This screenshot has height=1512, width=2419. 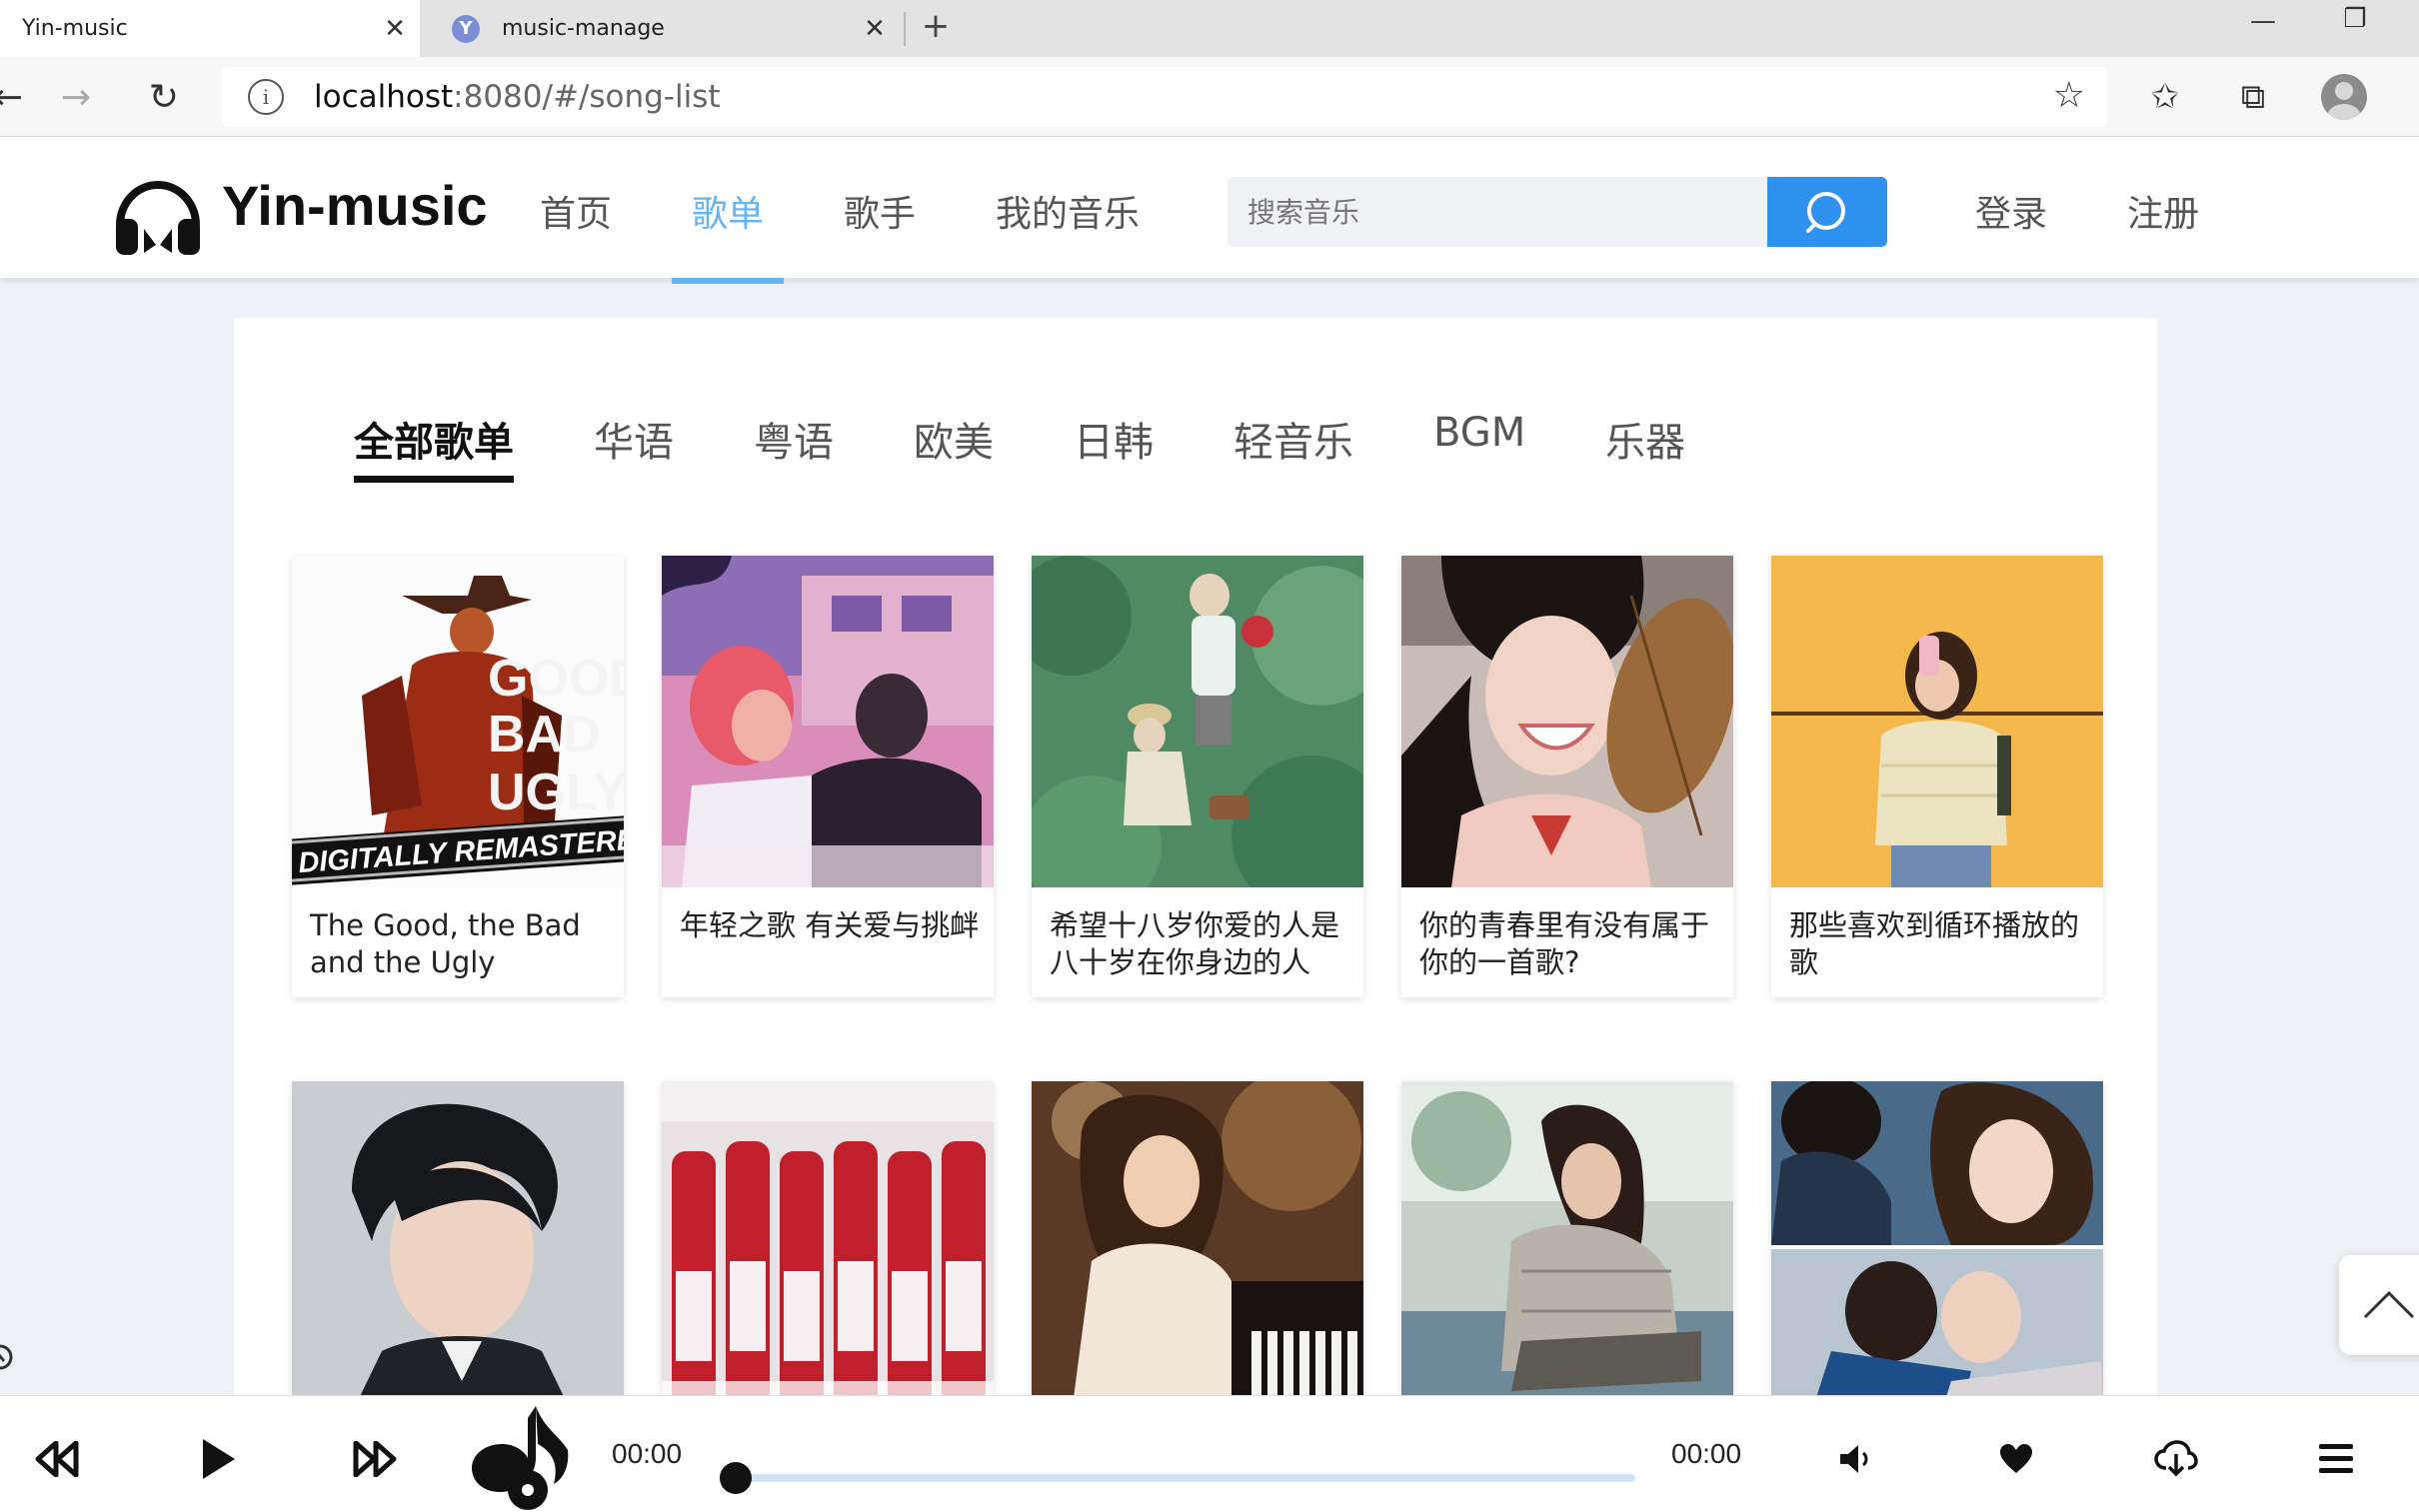 I want to click on browser-tab-bar: Yin-music ✕ Y music-manage ✕ + — ❐, so click(x=1209, y=28).